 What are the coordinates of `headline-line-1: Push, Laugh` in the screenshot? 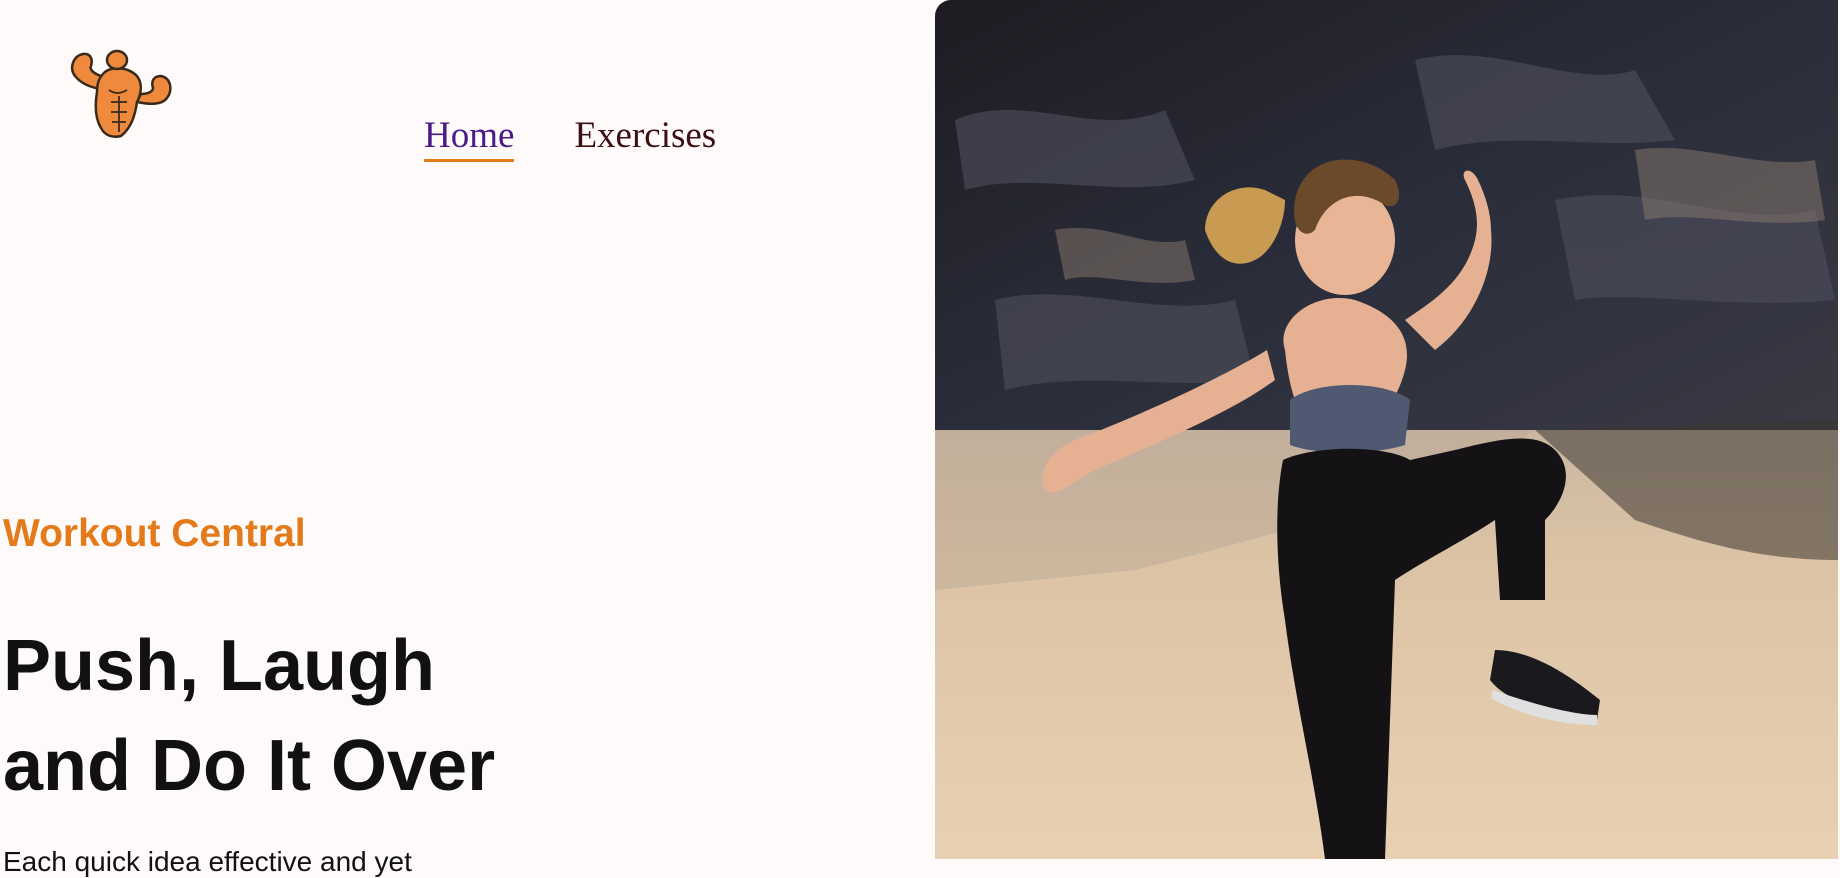 It's located at (219, 666).